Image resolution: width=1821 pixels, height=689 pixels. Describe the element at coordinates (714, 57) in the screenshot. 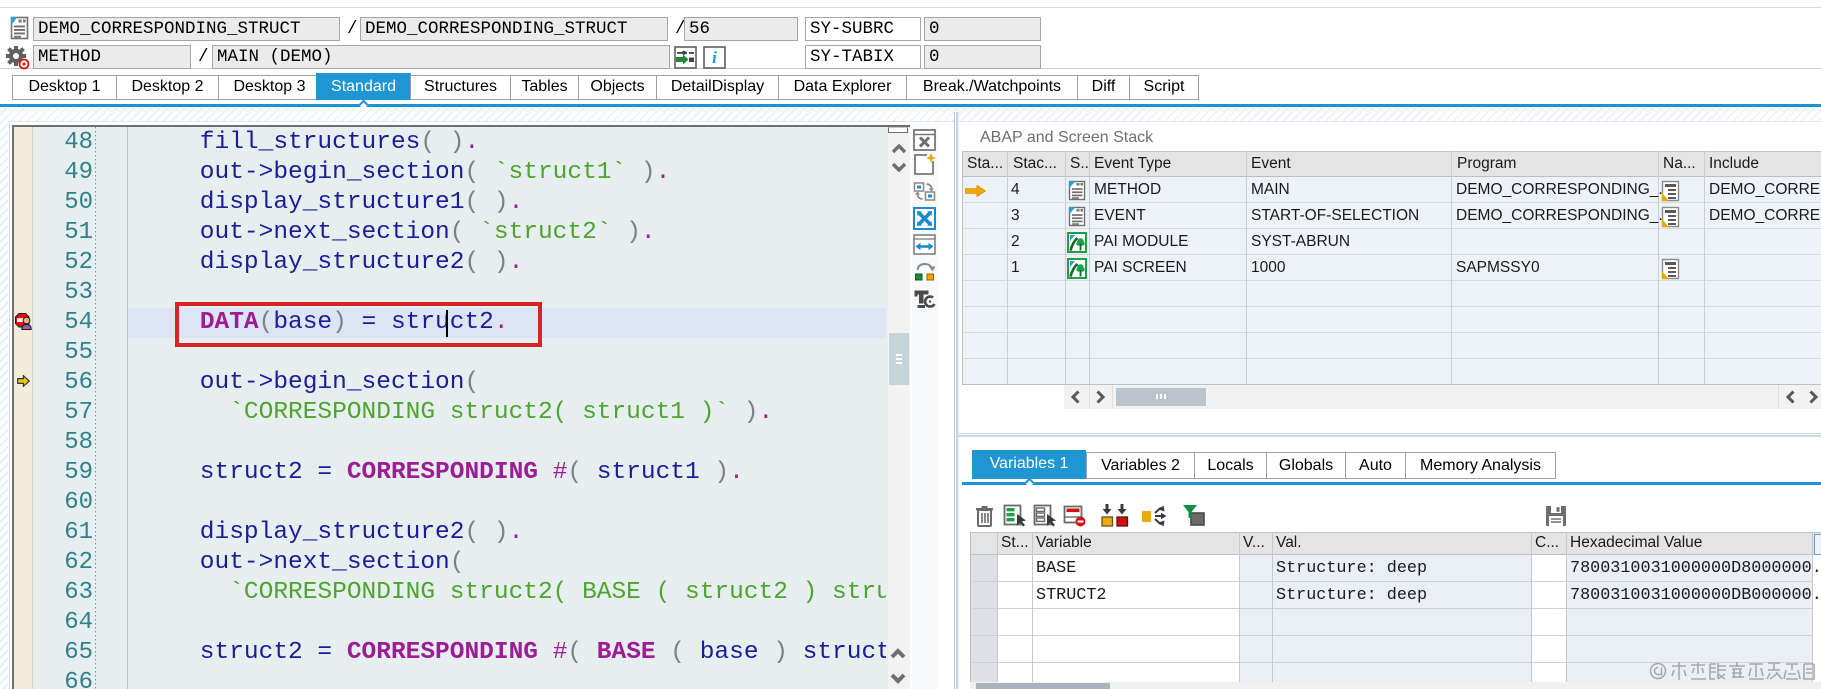

I see `svg-text: i` at that location.